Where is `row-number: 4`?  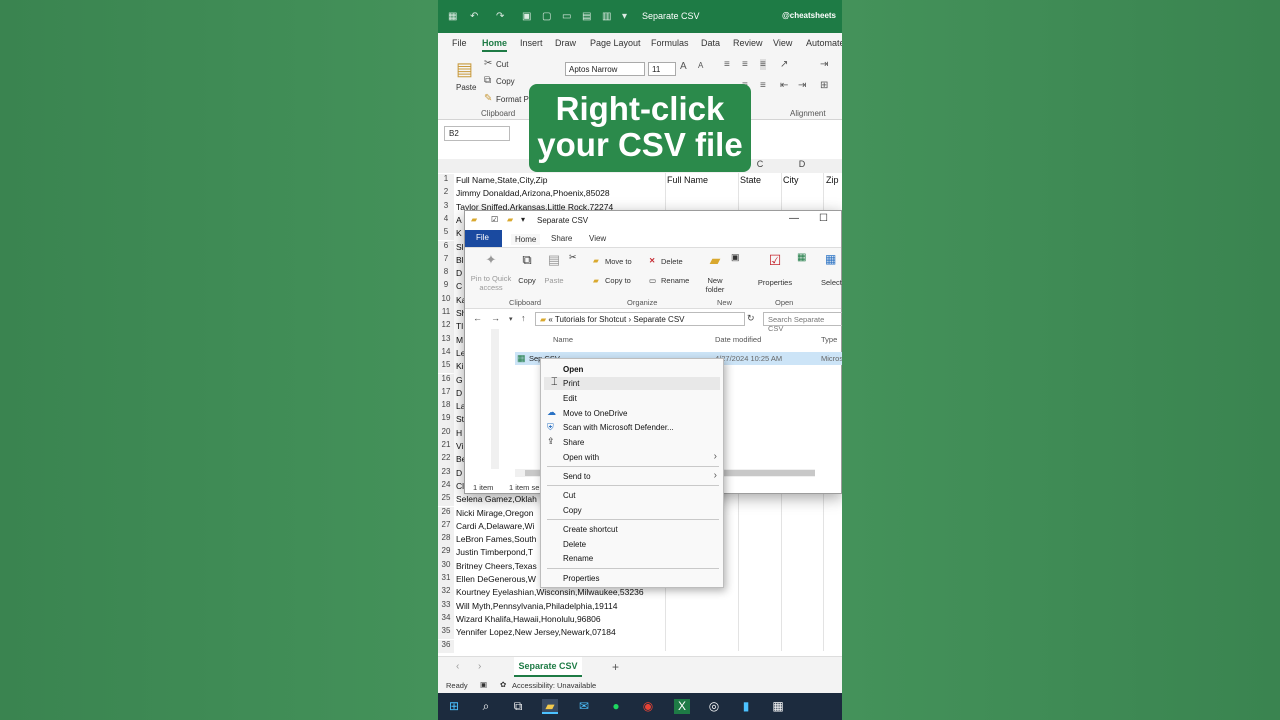 row-number: 4 is located at coordinates (446, 220).